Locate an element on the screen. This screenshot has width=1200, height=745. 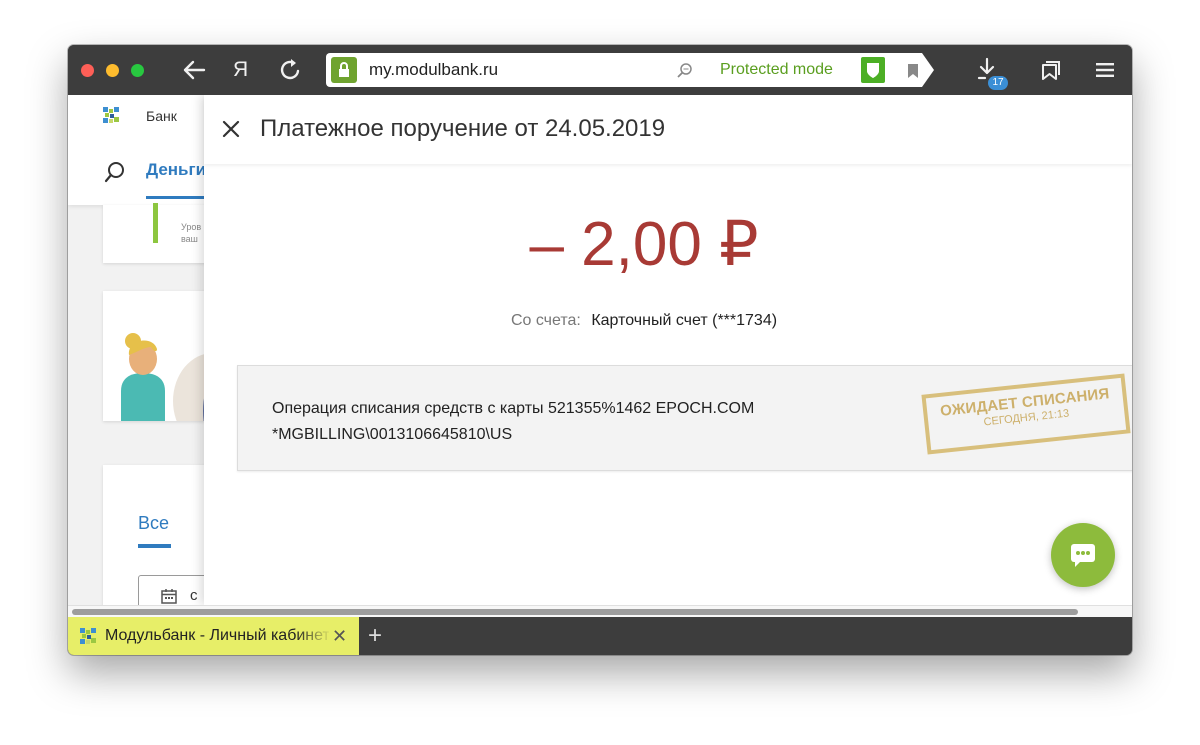
tab-modulbank: Модульбанк - Личный кабинет ✕ is located at coordinates (213, 636).